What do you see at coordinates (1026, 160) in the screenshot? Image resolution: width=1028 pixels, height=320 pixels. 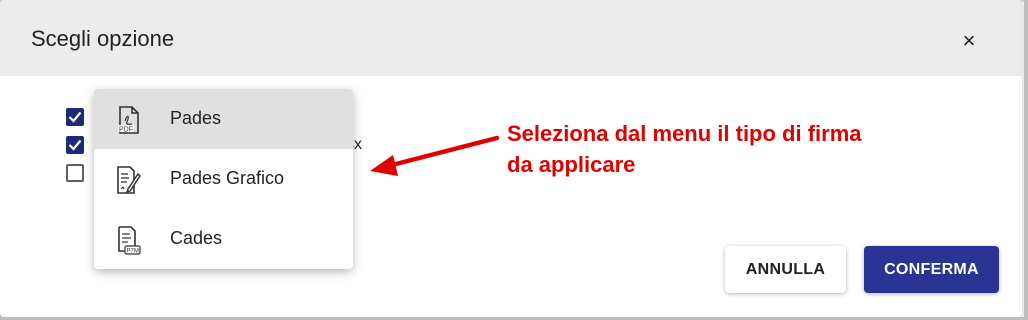 I see `background-page-edge` at bounding box center [1026, 160].